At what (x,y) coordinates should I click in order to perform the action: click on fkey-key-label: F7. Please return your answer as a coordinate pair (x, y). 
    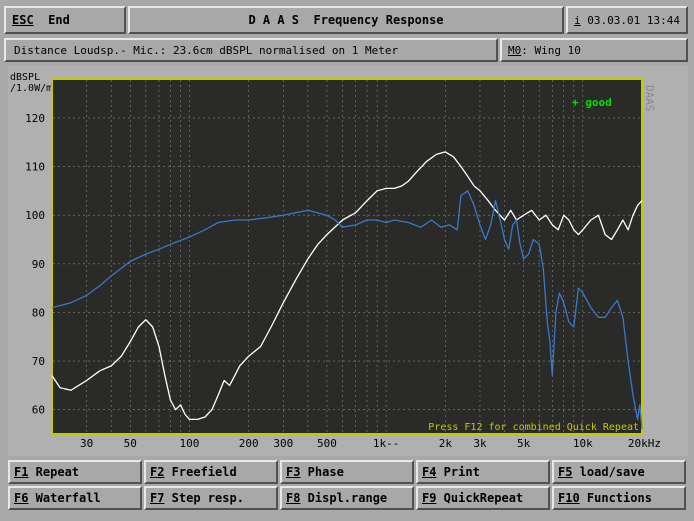
    Looking at the image, I should click on (157, 498).